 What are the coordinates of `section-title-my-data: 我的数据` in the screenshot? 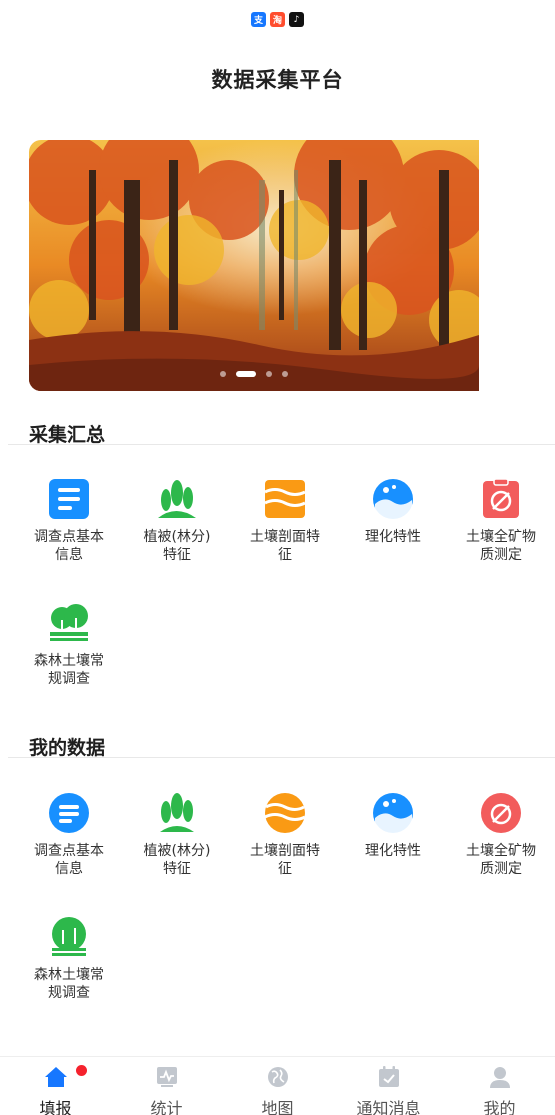 It's located at (67, 748).